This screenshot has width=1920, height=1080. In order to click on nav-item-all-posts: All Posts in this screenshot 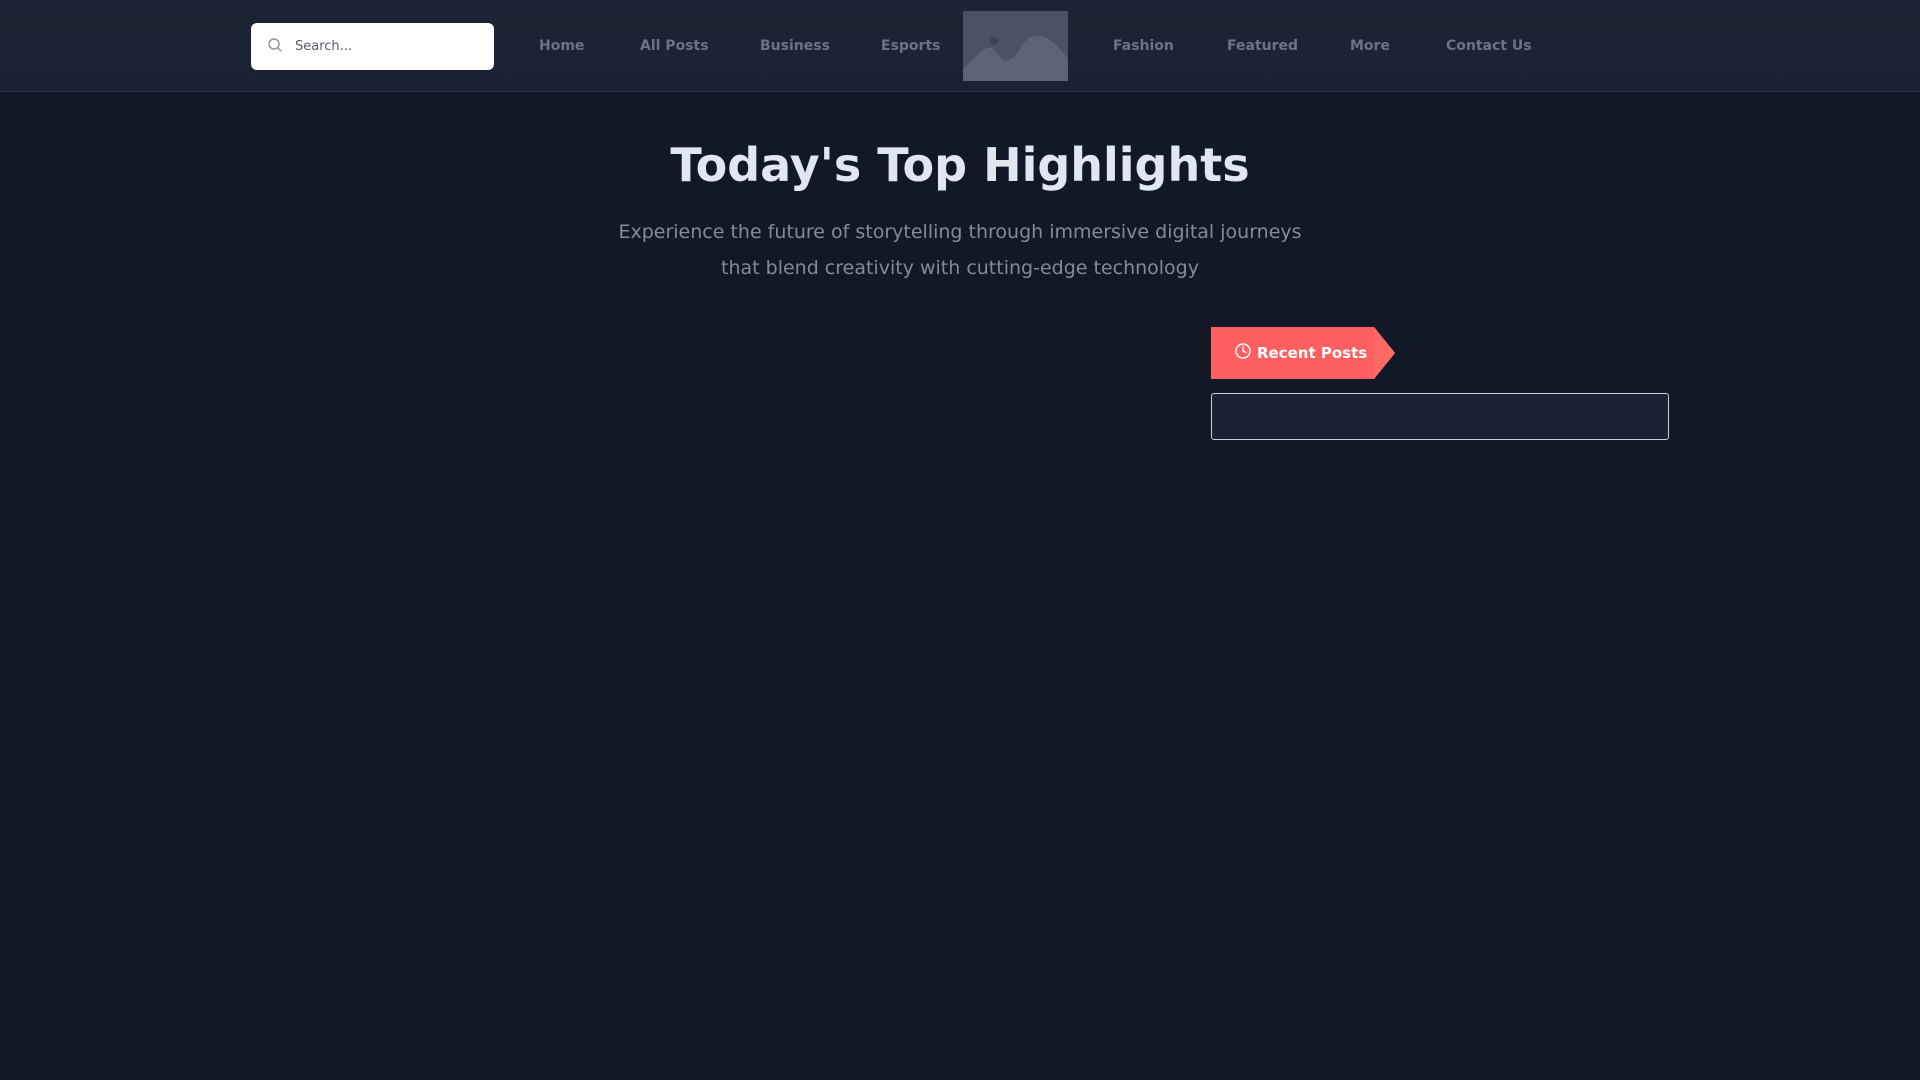, I will do `click(674, 46)`.